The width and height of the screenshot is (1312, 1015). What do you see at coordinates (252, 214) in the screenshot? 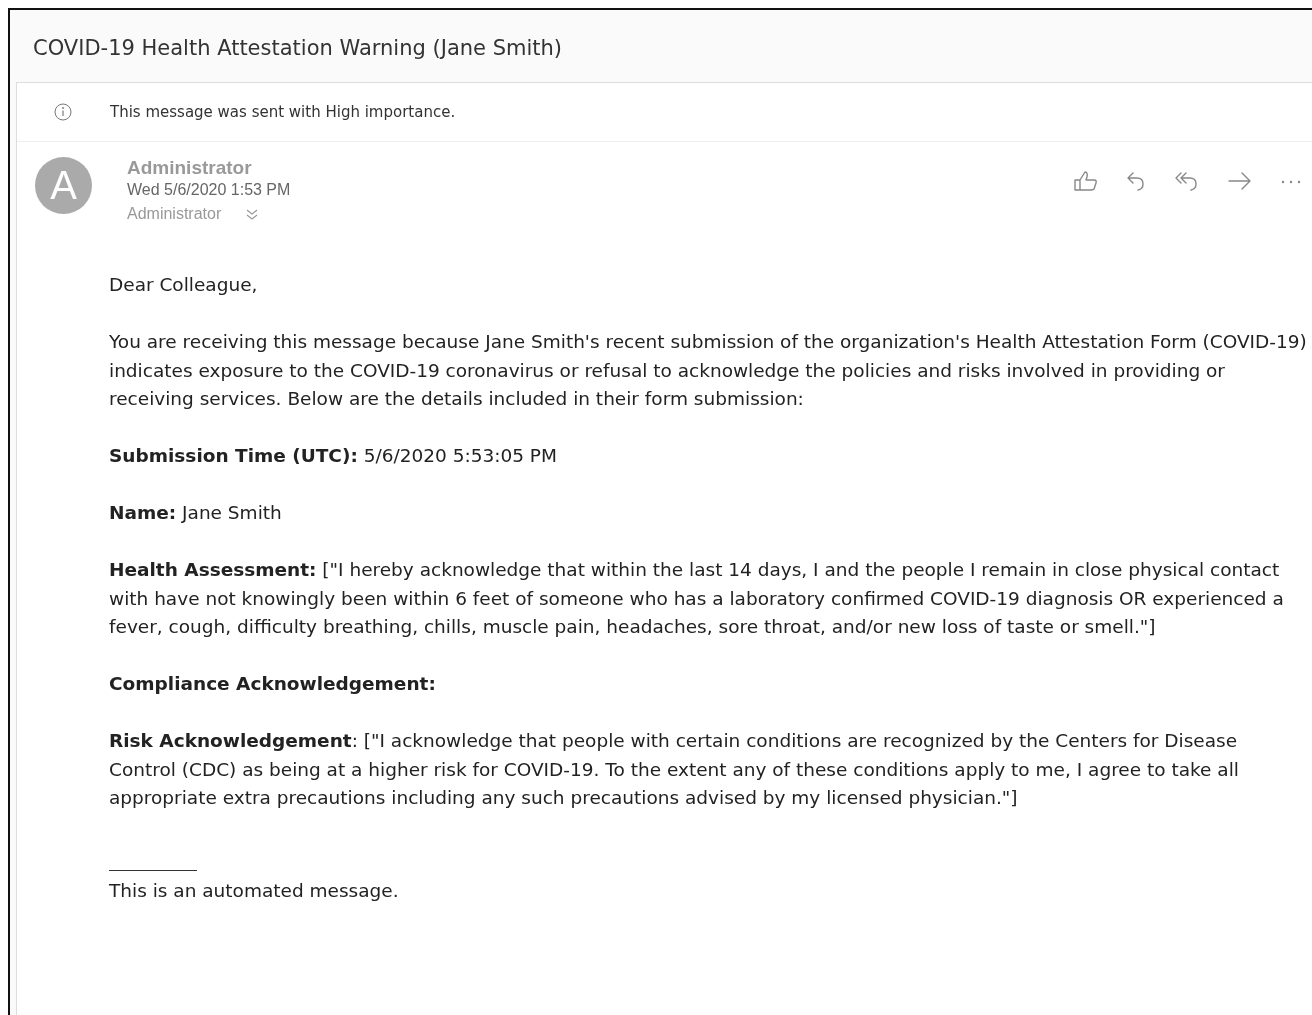
I see `expand-chevron-icon` at bounding box center [252, 214].